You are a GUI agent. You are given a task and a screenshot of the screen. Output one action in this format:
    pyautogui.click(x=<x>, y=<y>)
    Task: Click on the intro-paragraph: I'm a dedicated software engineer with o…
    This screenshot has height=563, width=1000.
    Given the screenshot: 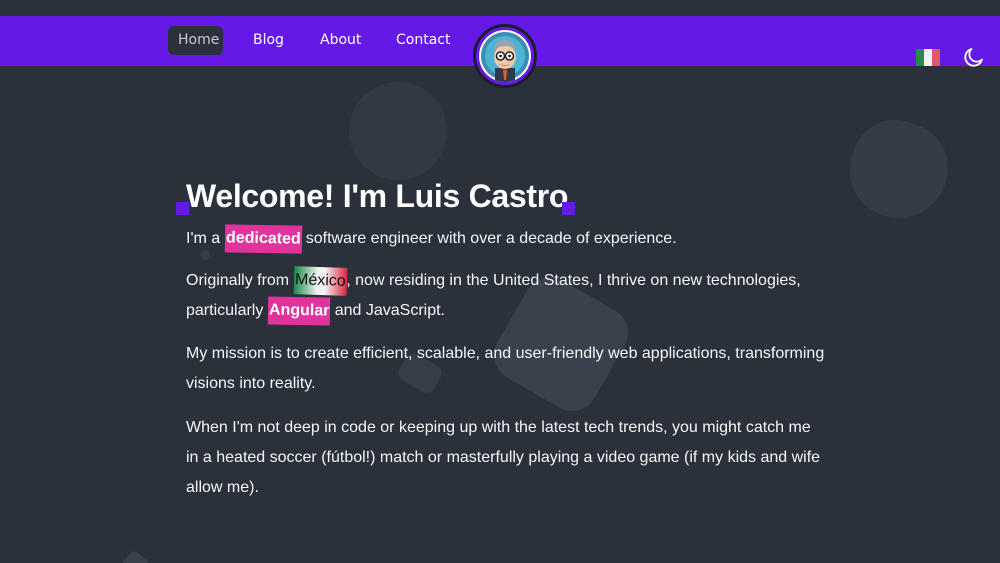 What is the action you would take?
    pyautogui.click(x=506, y=239)
    